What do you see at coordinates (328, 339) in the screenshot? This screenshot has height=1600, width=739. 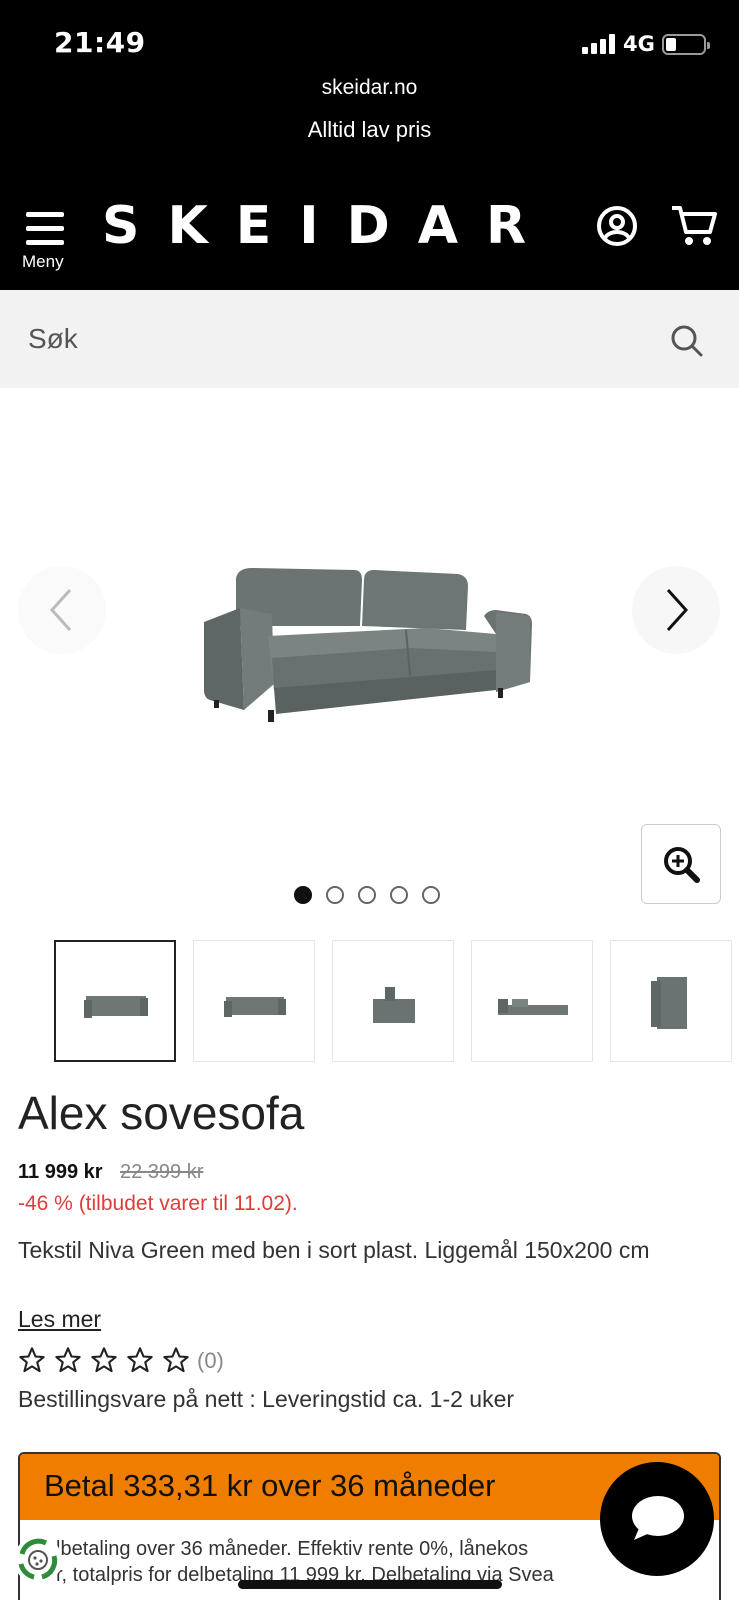 I see `search-input` at bounding box center [328, 339].